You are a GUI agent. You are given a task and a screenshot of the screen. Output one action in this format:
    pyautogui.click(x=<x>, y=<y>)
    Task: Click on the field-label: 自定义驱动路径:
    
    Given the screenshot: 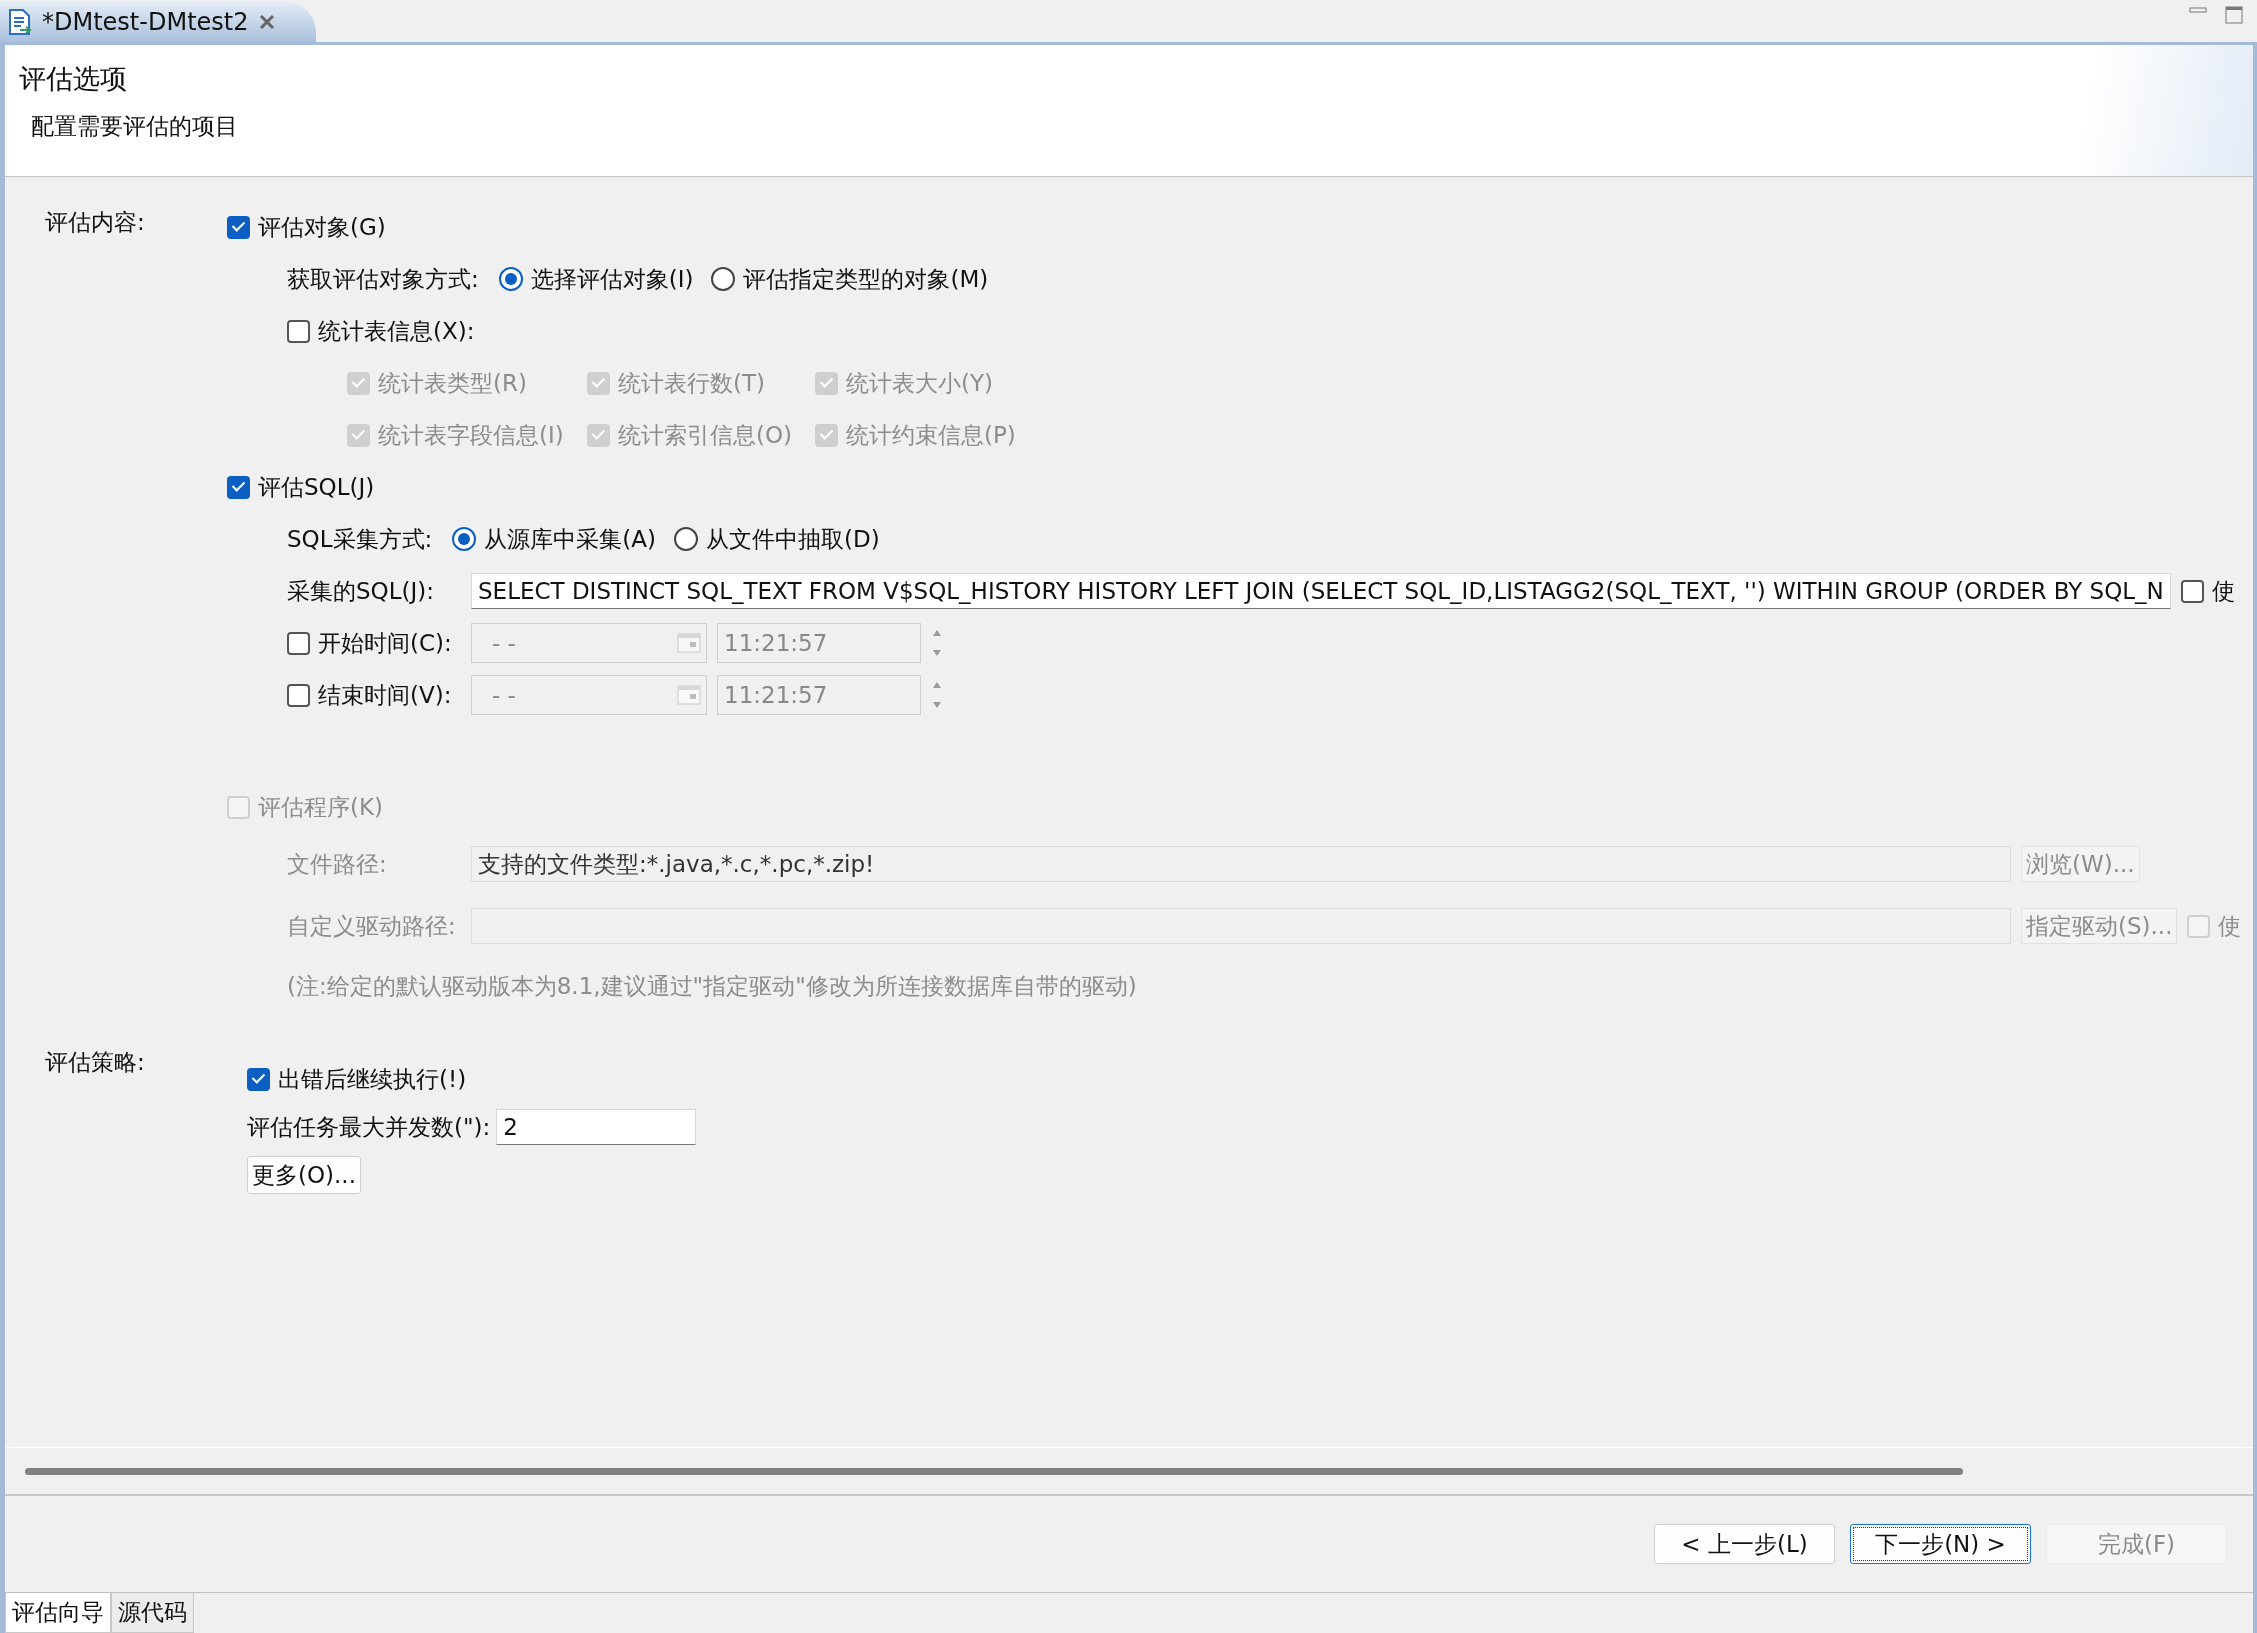 What is the action you would take?
    pyautogui.click(x=372, y=926)
    